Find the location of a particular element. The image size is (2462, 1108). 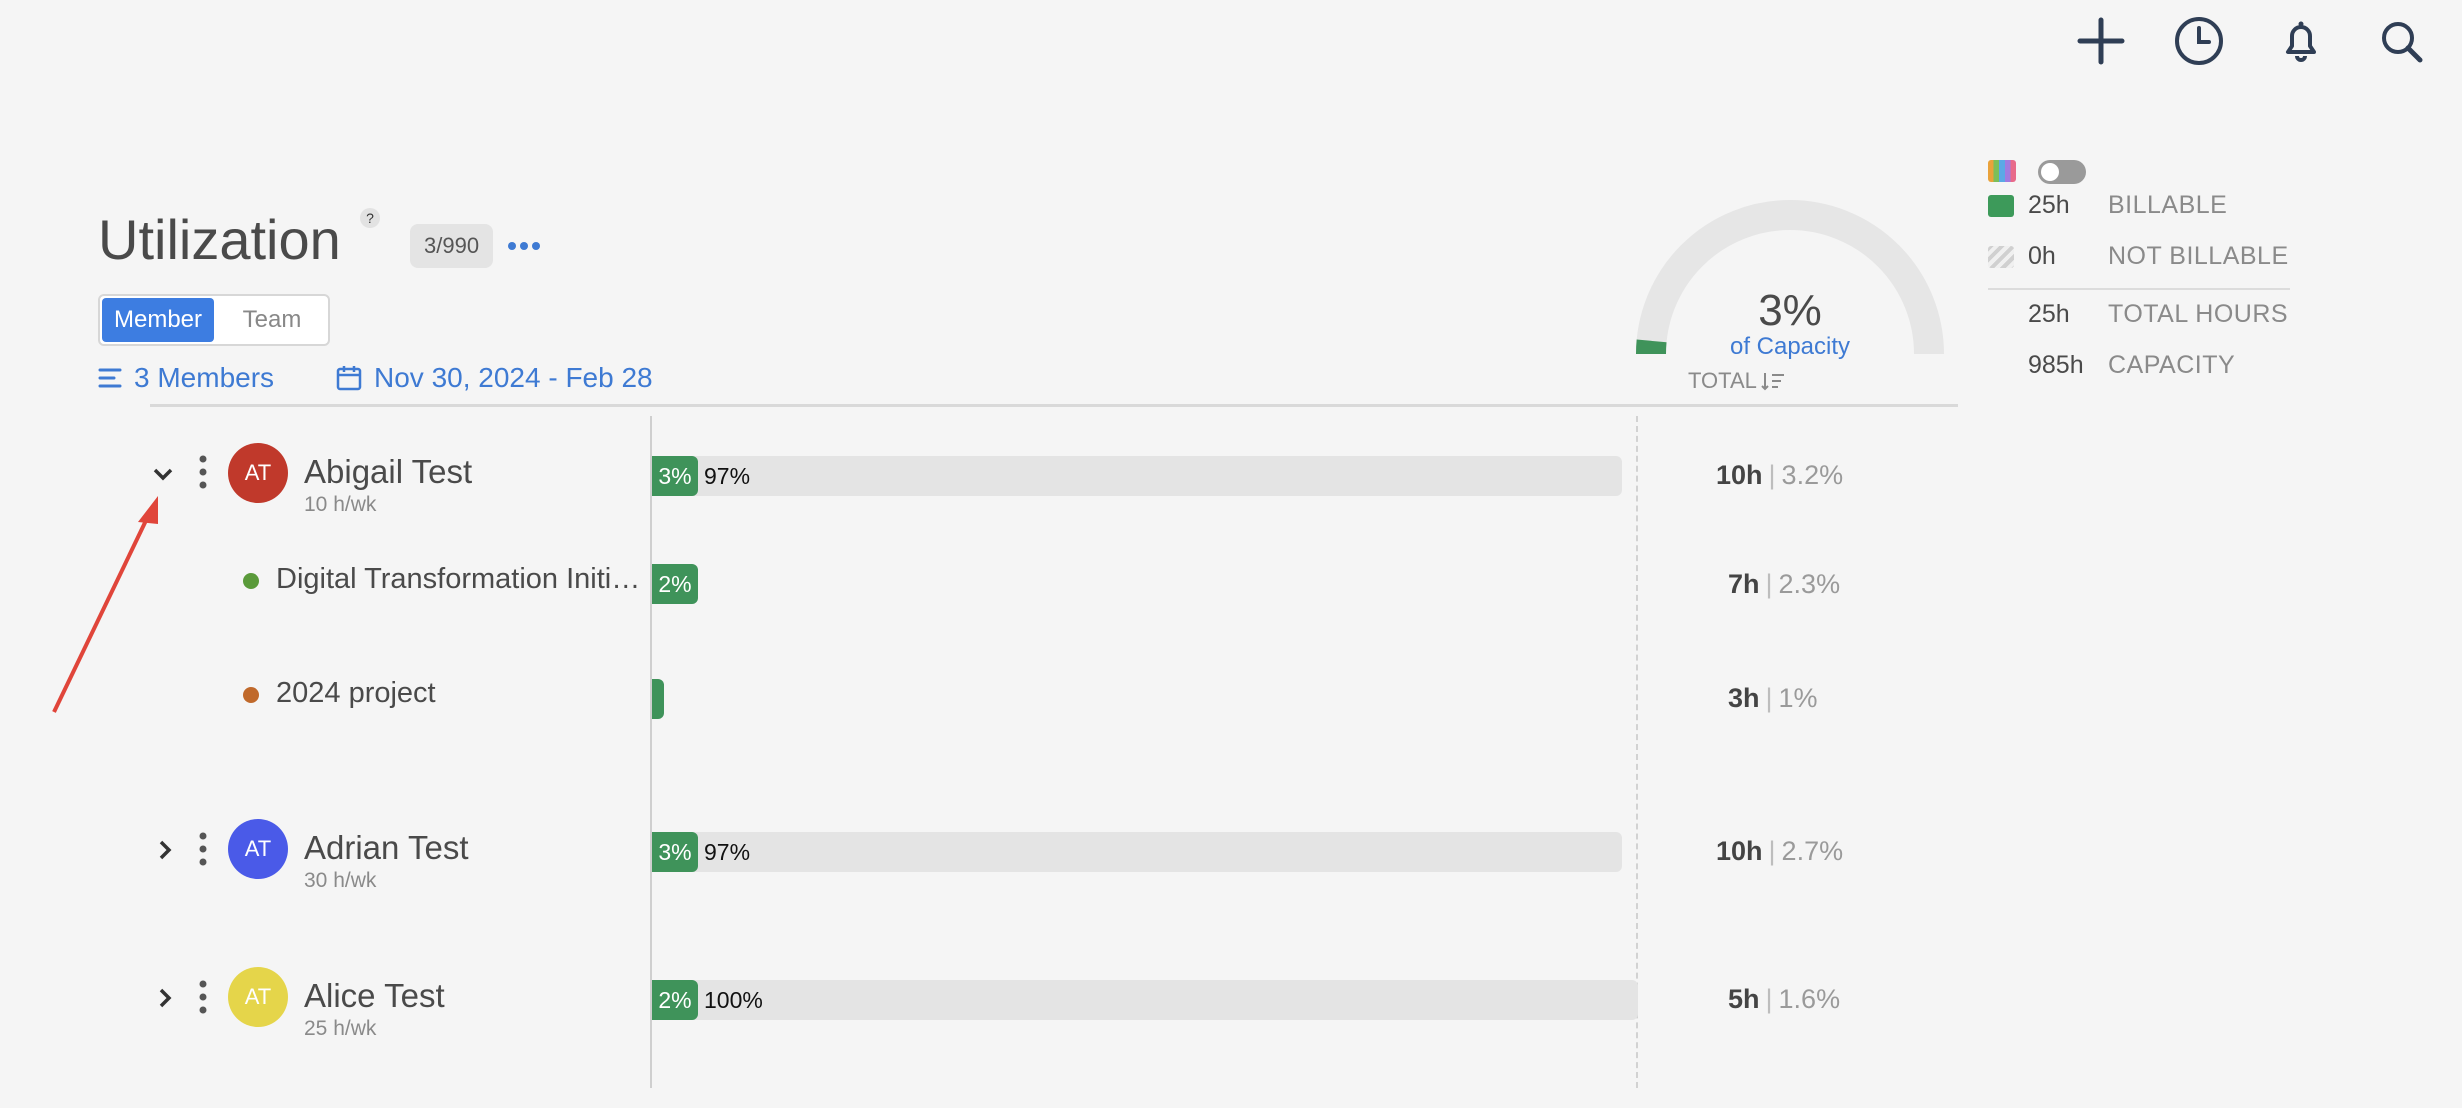

chevron-down-icon is located at coordinates (163, 474).